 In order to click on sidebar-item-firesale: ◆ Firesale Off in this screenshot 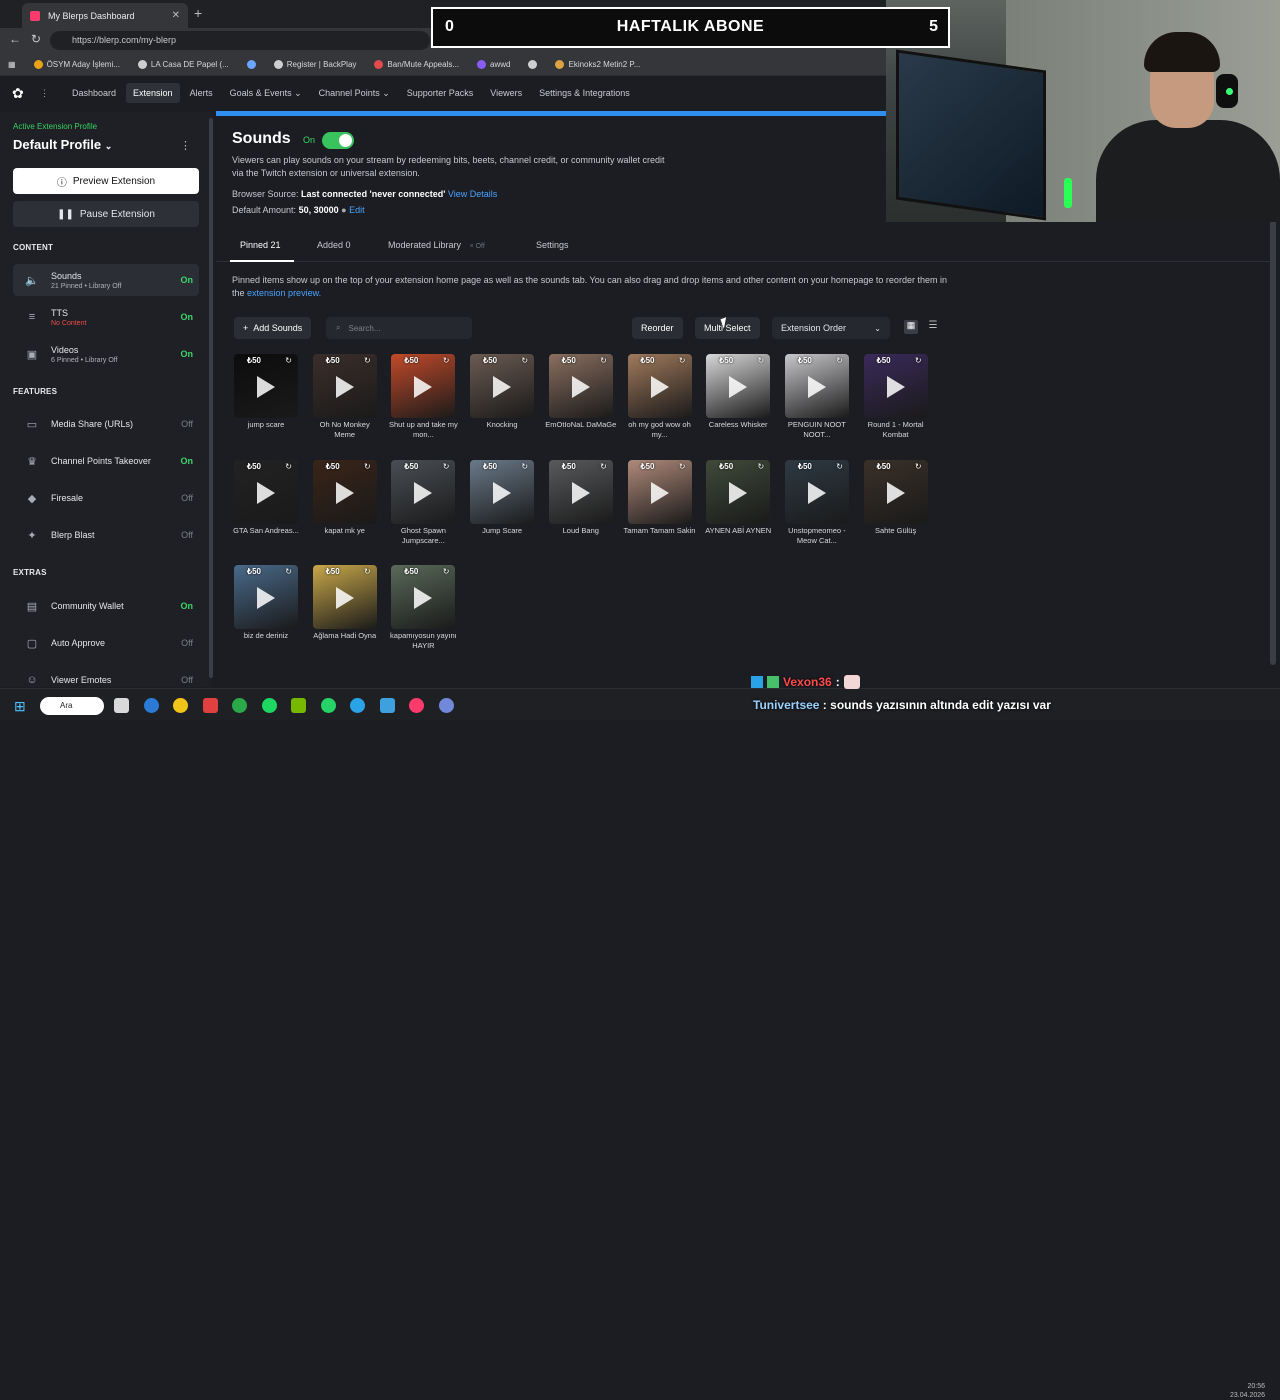, I will do `click(106, 498)`.